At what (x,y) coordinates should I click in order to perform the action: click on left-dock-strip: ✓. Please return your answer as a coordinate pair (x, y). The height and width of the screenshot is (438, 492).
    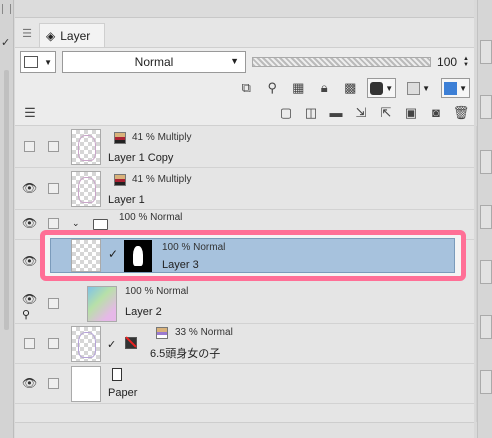
    Looking at the image, I should click on (7, 219).